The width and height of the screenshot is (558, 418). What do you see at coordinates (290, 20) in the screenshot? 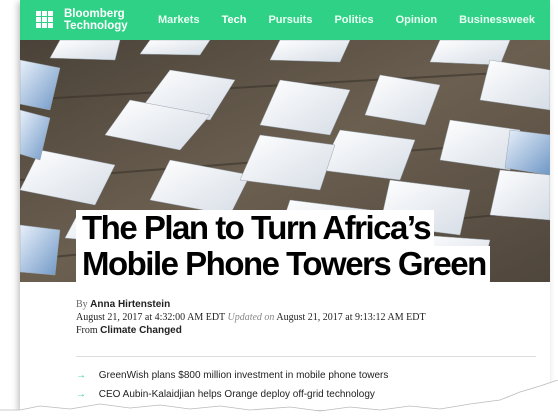
I see `nav-item-pursuits: Pursuits` at bounding box center [290, 20].